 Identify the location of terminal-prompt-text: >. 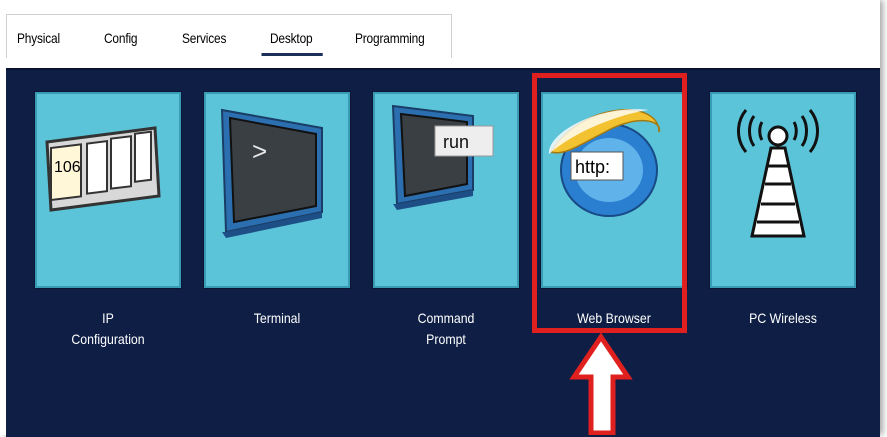
(259, 151).